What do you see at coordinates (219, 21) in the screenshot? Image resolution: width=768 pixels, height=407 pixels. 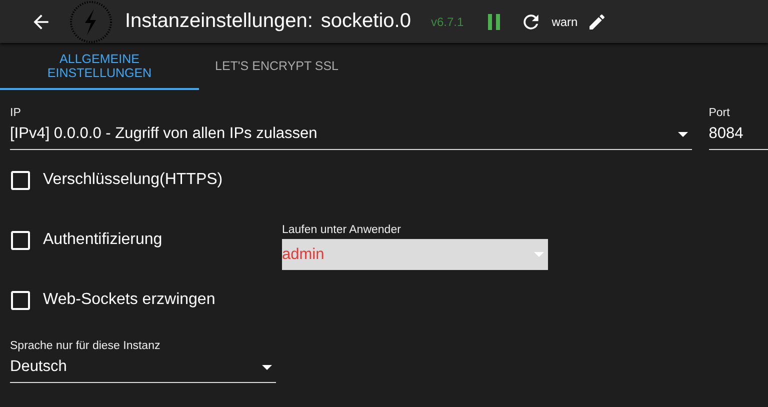 I see `window-title: Instanzeinstellungen:` at bounding box center [219, 21].